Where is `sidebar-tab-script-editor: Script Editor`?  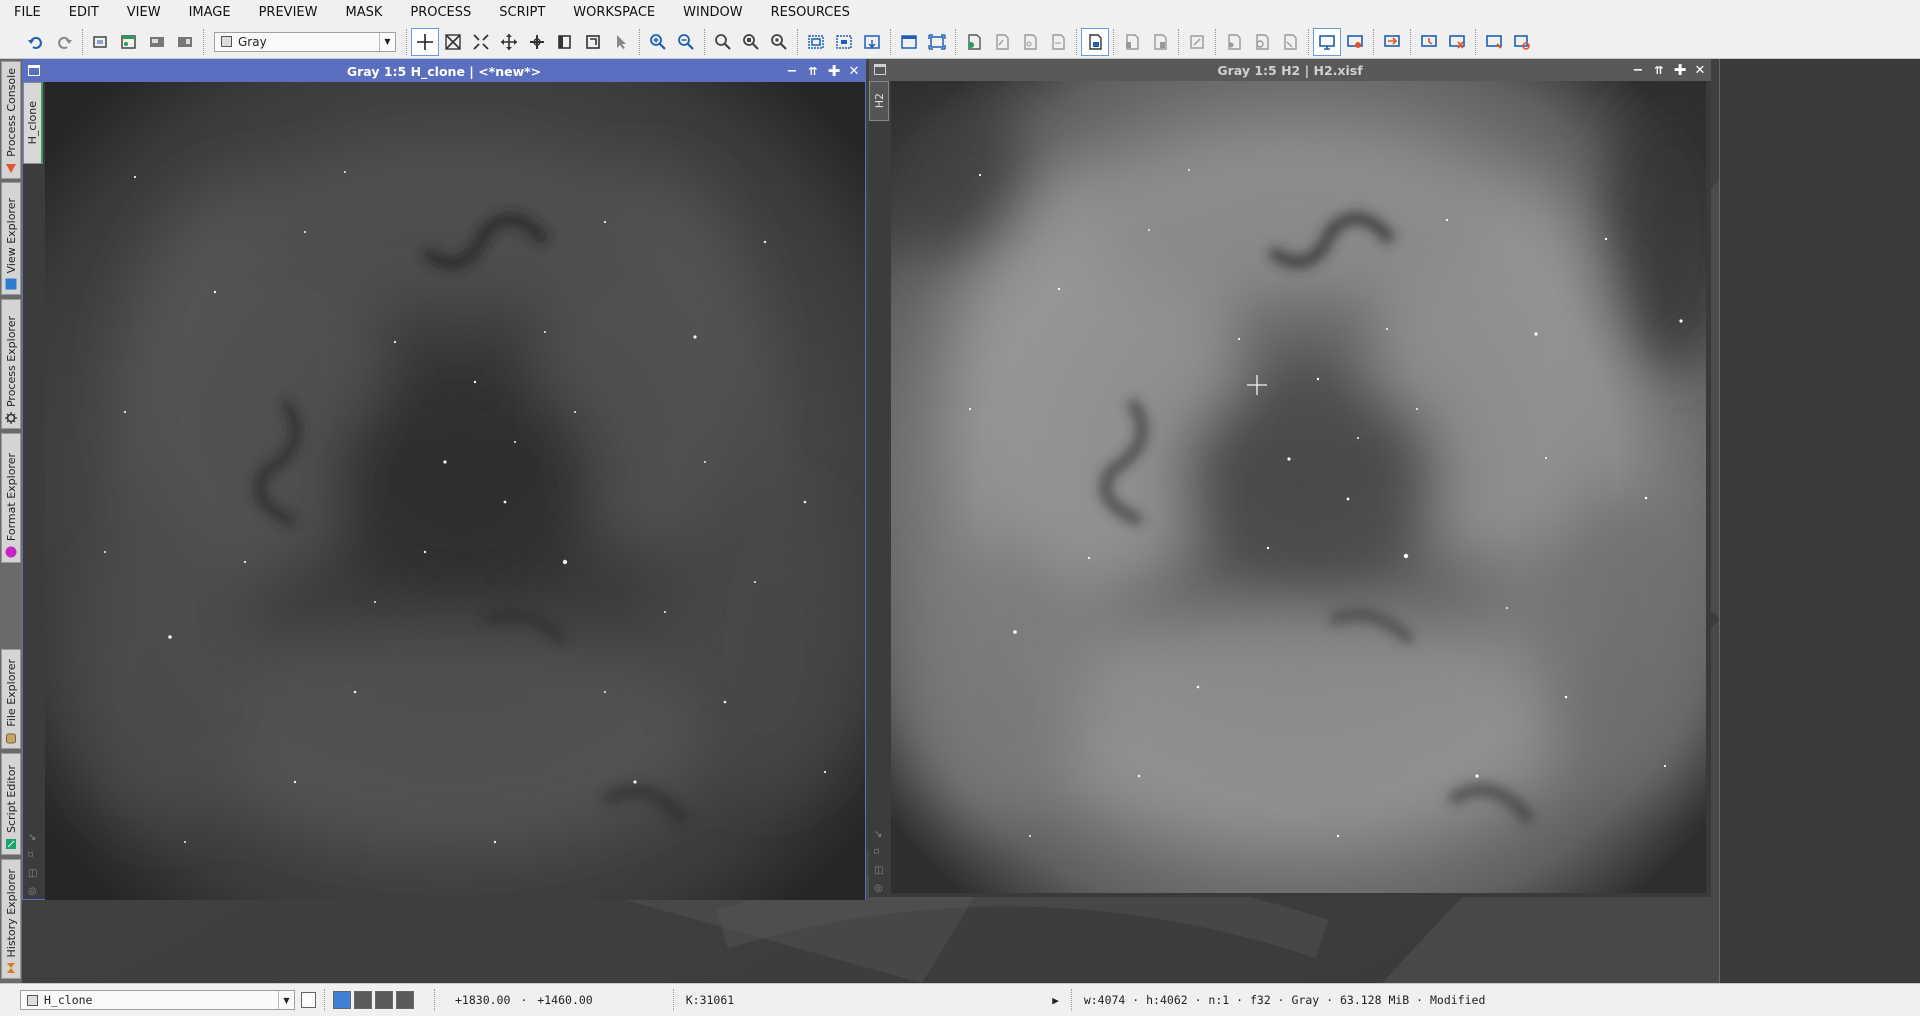
sidebar-tab-script-editor: Script Editor is located at coordinates (11, 804).